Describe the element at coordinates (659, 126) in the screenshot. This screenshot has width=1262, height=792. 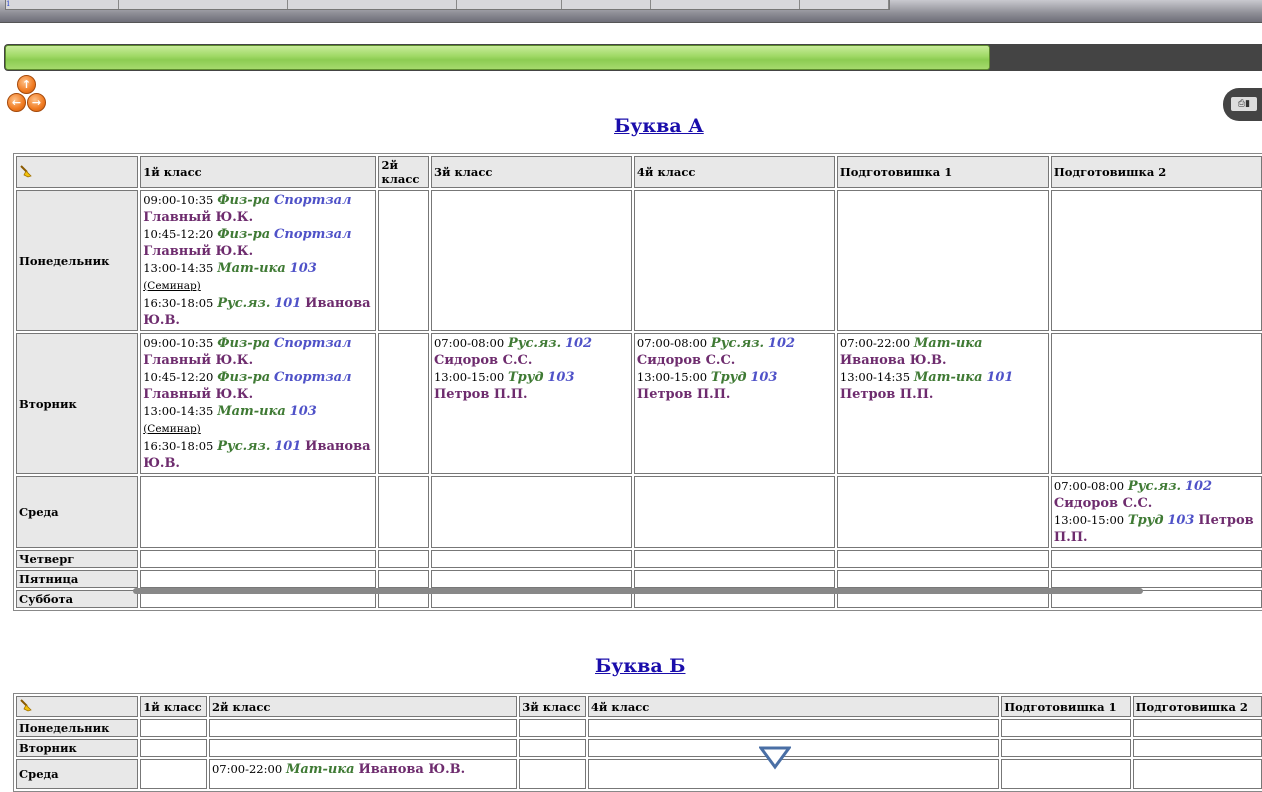
I see `section-a-title: Буква А` at that location.